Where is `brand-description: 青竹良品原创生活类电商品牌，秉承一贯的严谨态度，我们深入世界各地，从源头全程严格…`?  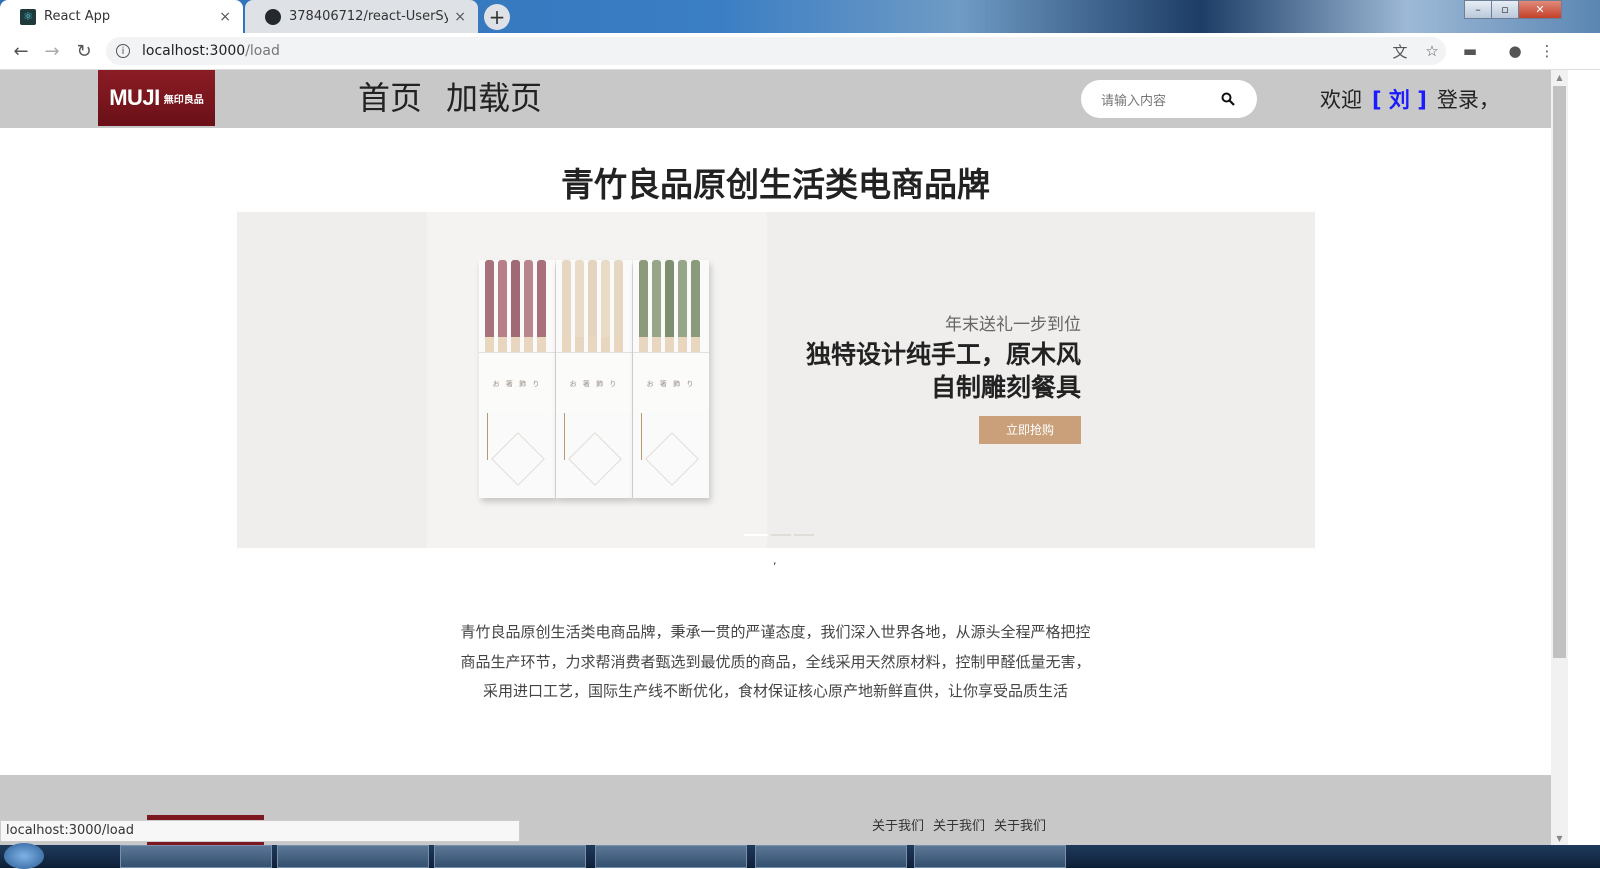
brand-description: 青竹良品原创生活类电商品牌，秉承一贯的严谨态度，我们深入世界各地，从源头全程严格… is located at coordinates (775, 662).